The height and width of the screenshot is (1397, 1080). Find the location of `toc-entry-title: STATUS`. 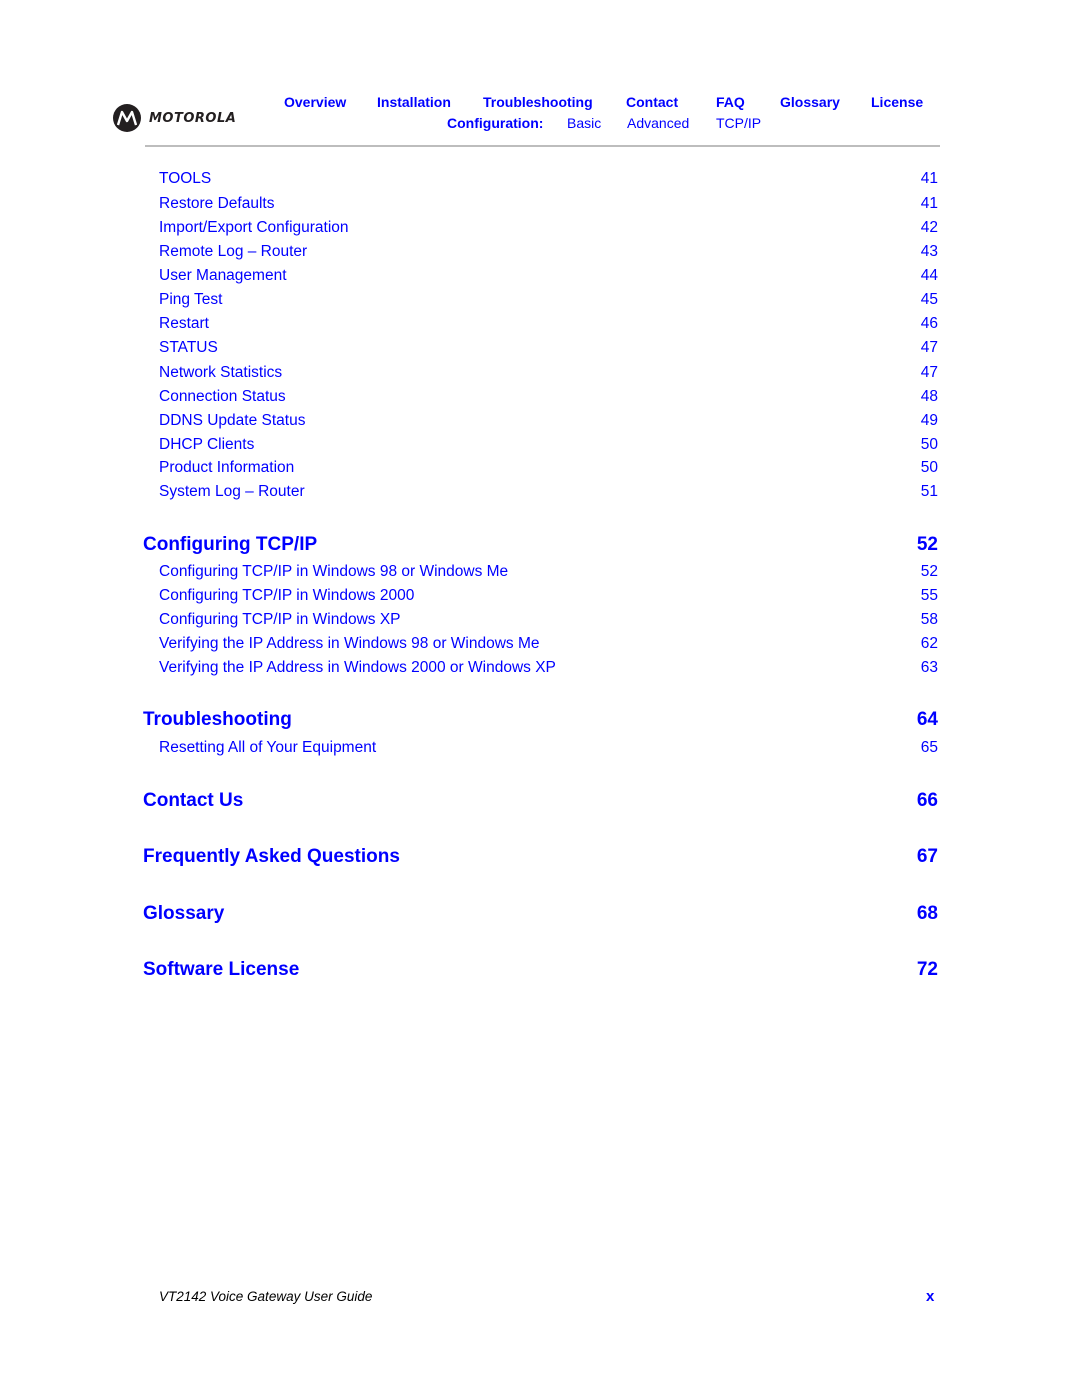

toc-entry-title: STATUS is located at coordinates (188, 347).